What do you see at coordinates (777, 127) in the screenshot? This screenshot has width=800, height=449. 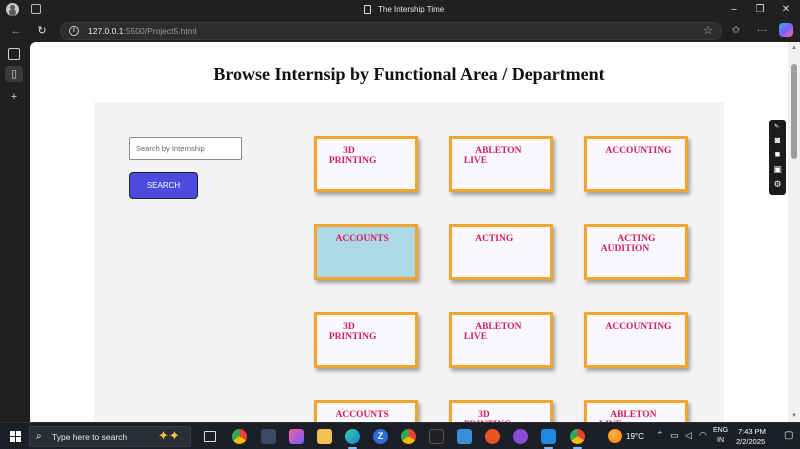 I see `toolbar-grip-icon: ✎·` at bounding box center [777, 127].